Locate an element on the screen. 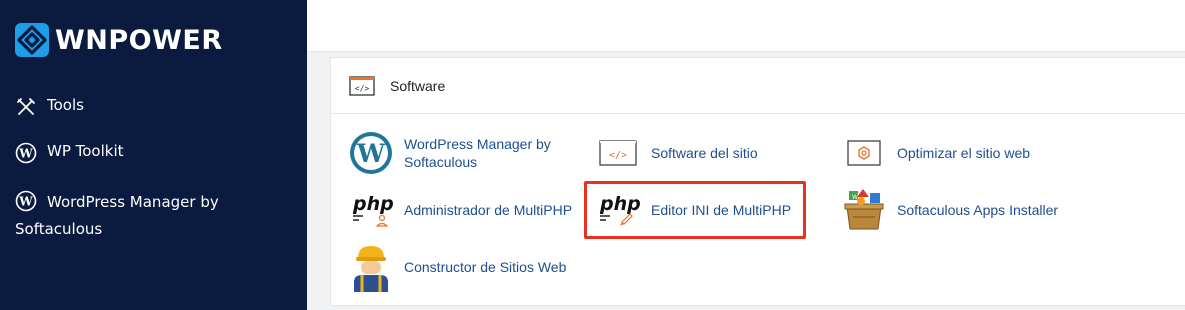 This screenshot has height=310, width=1185. optimize-icon is located at coordinates (864, 153).